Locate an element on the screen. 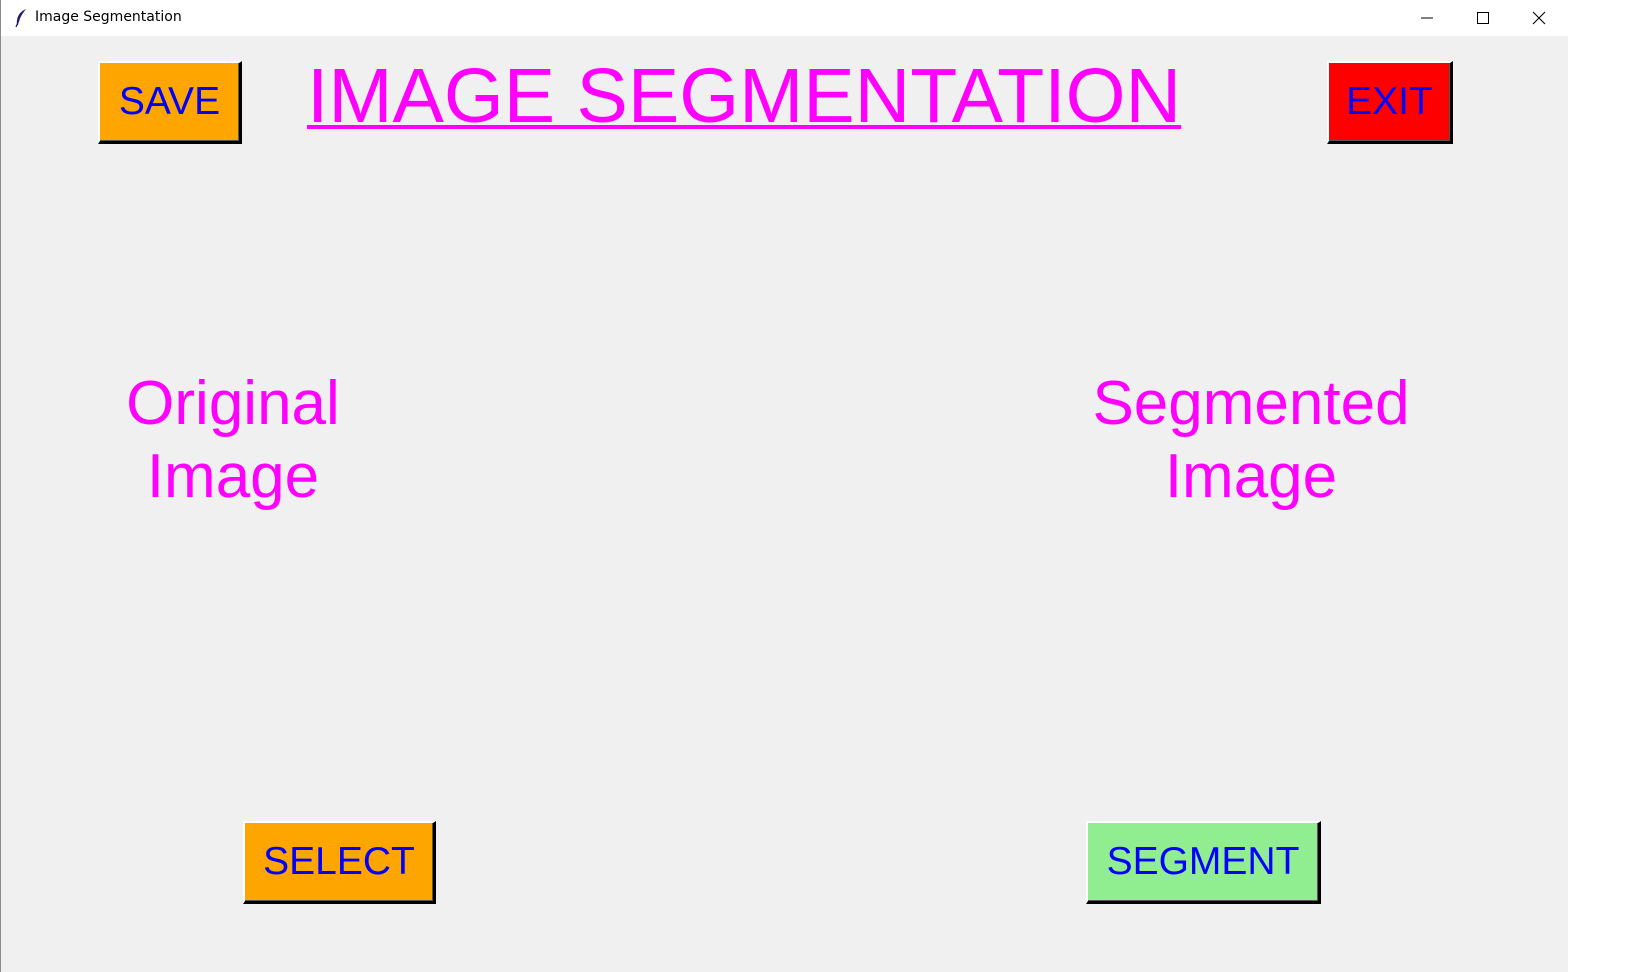 This screenshot has width=1627, height=972. maximize-icon is located at coordinates (1483, 18).